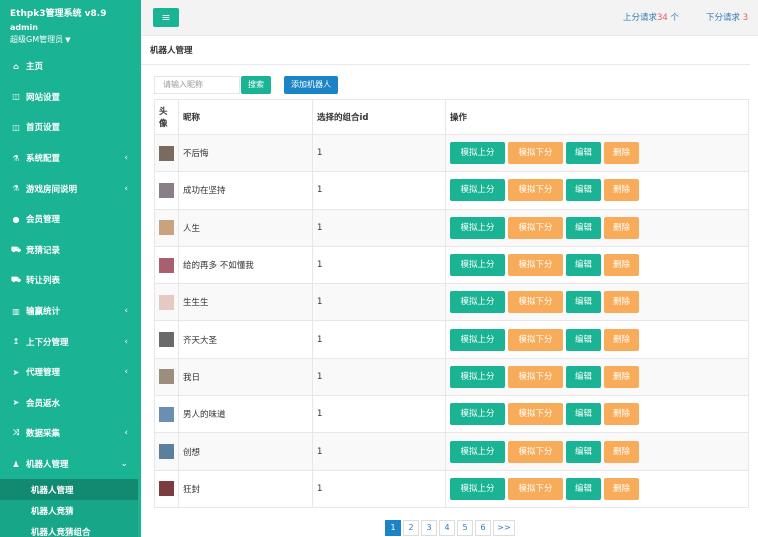 This screenshot has height=537, width=758. I want to click on send-icon: ➤, so click(16, 403).